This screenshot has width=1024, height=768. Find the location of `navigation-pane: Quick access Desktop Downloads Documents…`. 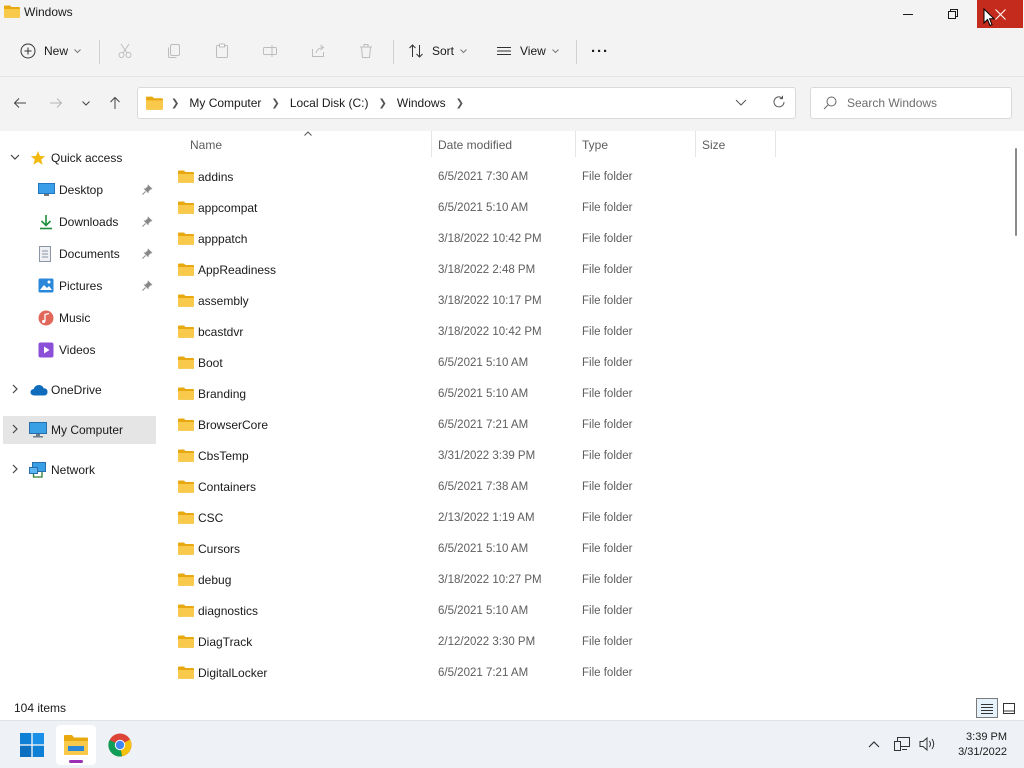

navigation-pane: Quick access Desktop Downloads Documents… is located at coordinates (79, 413).